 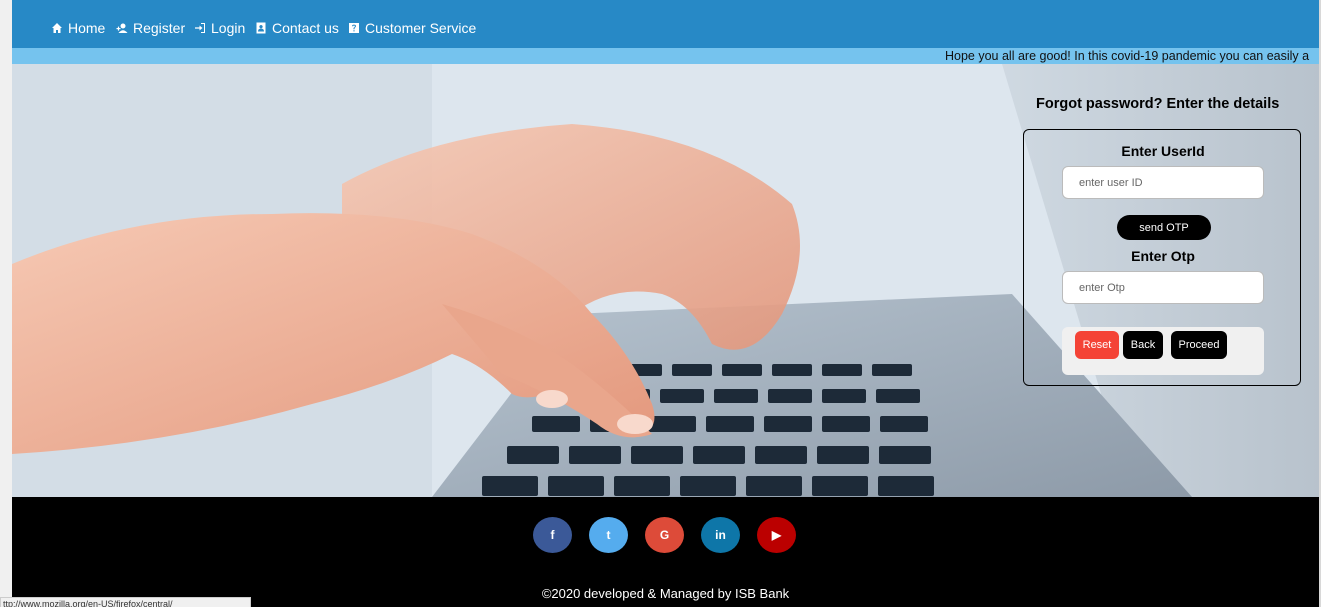 I want to click on back-button: Back, so click(x=1143, y=345).